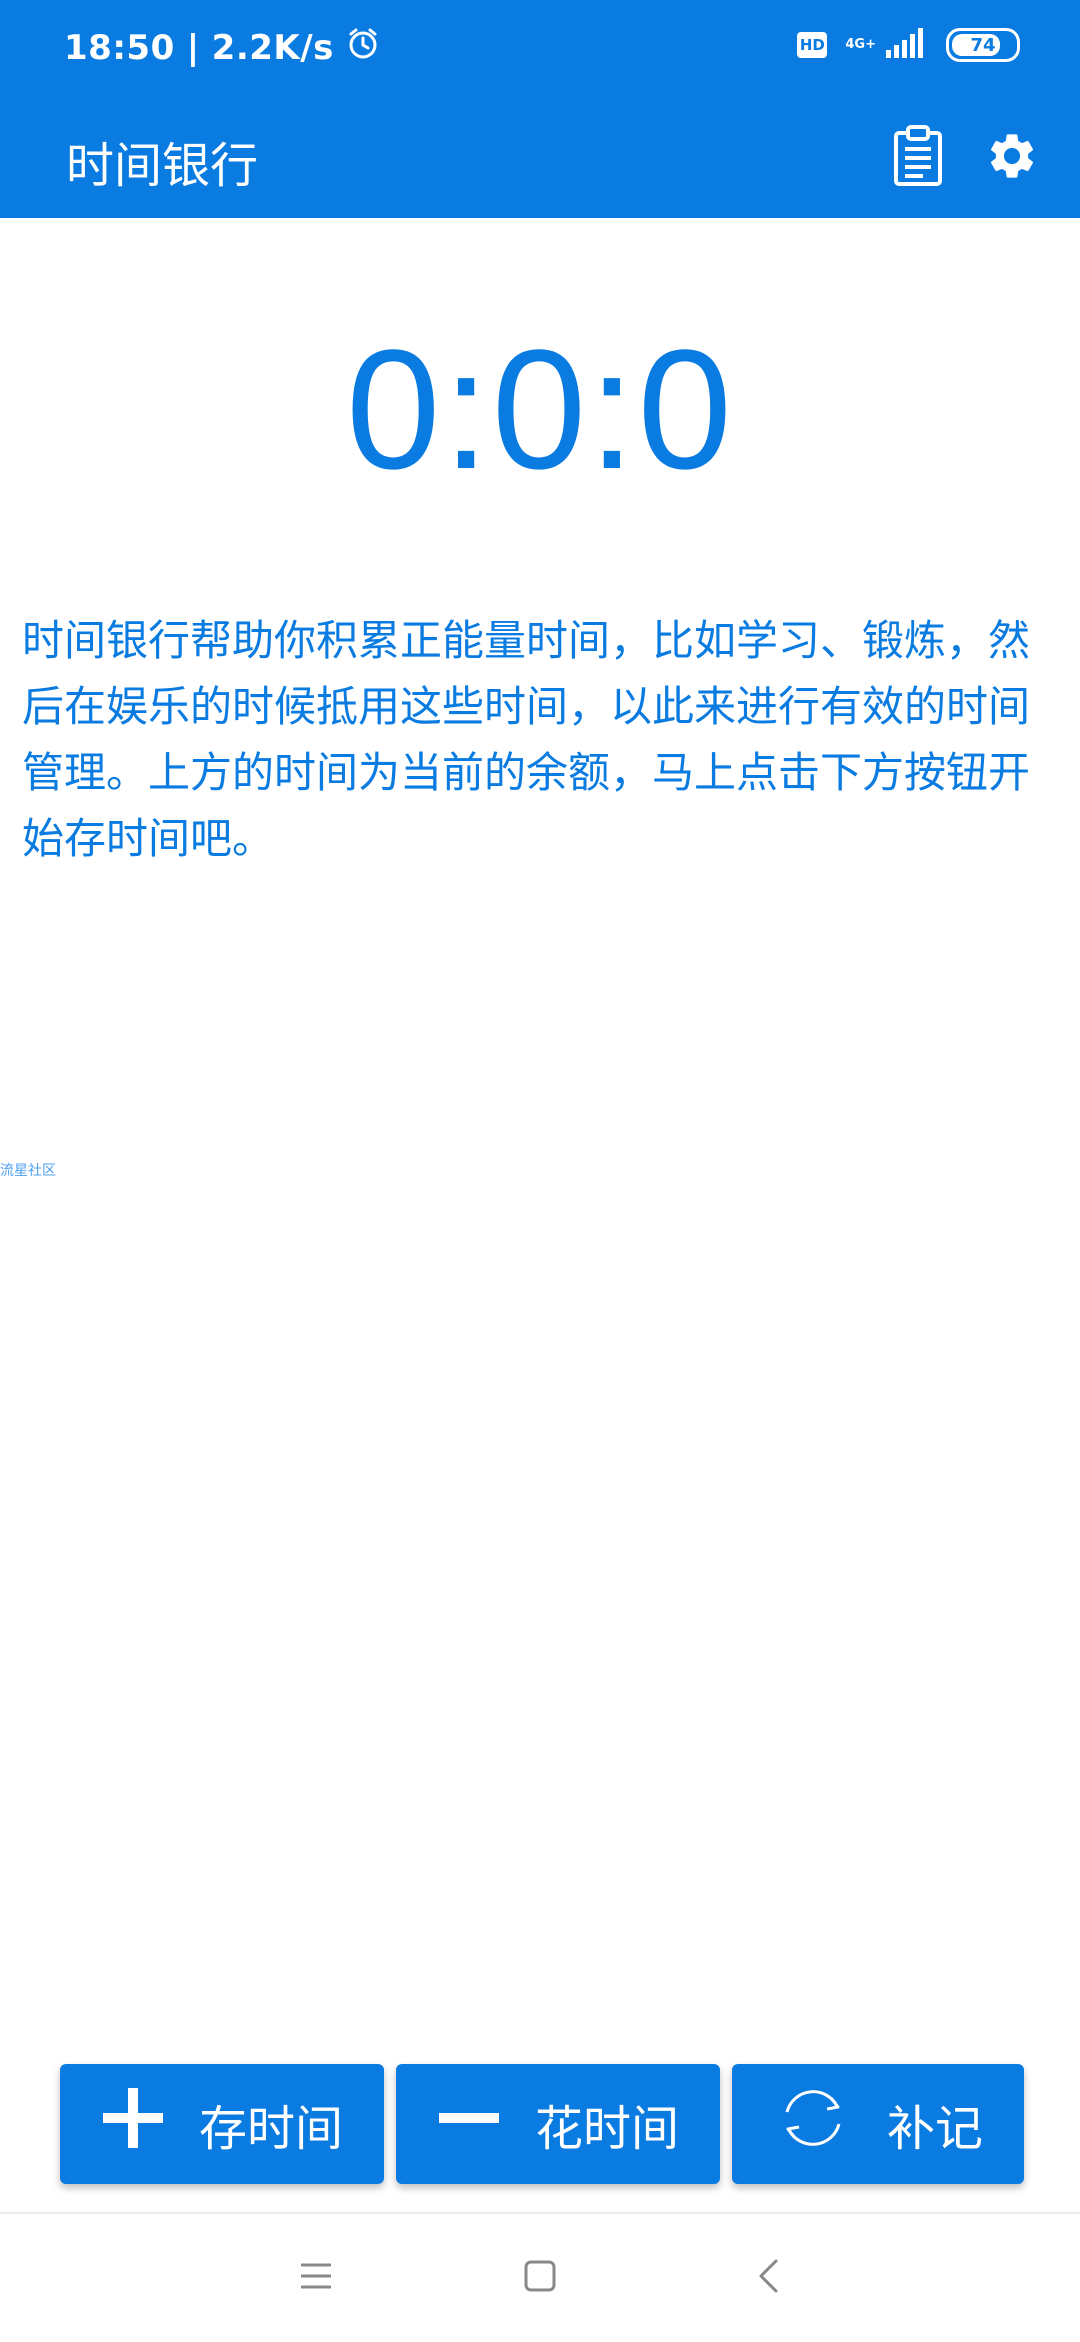 This screenshot has width=1080, height=2342. I want to click on status-right: HD 4G+ 74, so click(908, 45).